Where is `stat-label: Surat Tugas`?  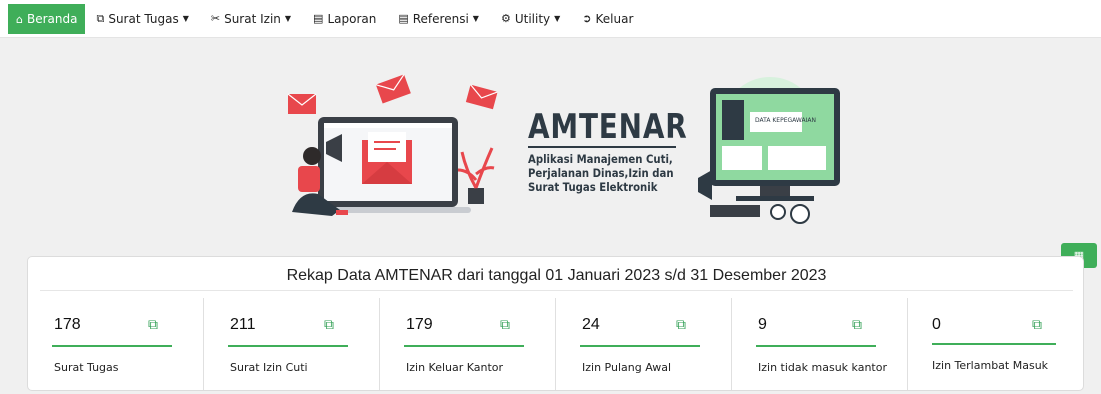
stat-label: Surat Tugas is located at coordinates (86, 367).